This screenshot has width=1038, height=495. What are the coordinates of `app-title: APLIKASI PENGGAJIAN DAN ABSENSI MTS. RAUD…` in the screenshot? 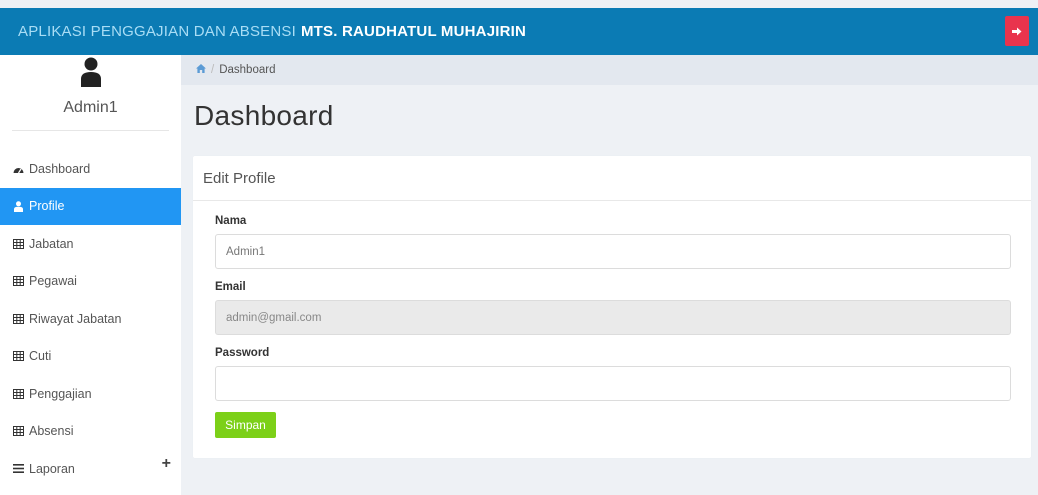 It's located at (272, 31).